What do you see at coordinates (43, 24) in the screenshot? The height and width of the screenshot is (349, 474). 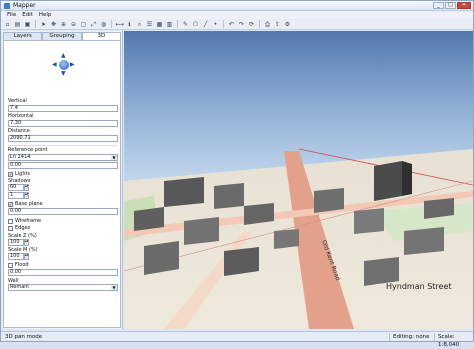 I see `select-icon: ➤` at bounding box center [43, 24].